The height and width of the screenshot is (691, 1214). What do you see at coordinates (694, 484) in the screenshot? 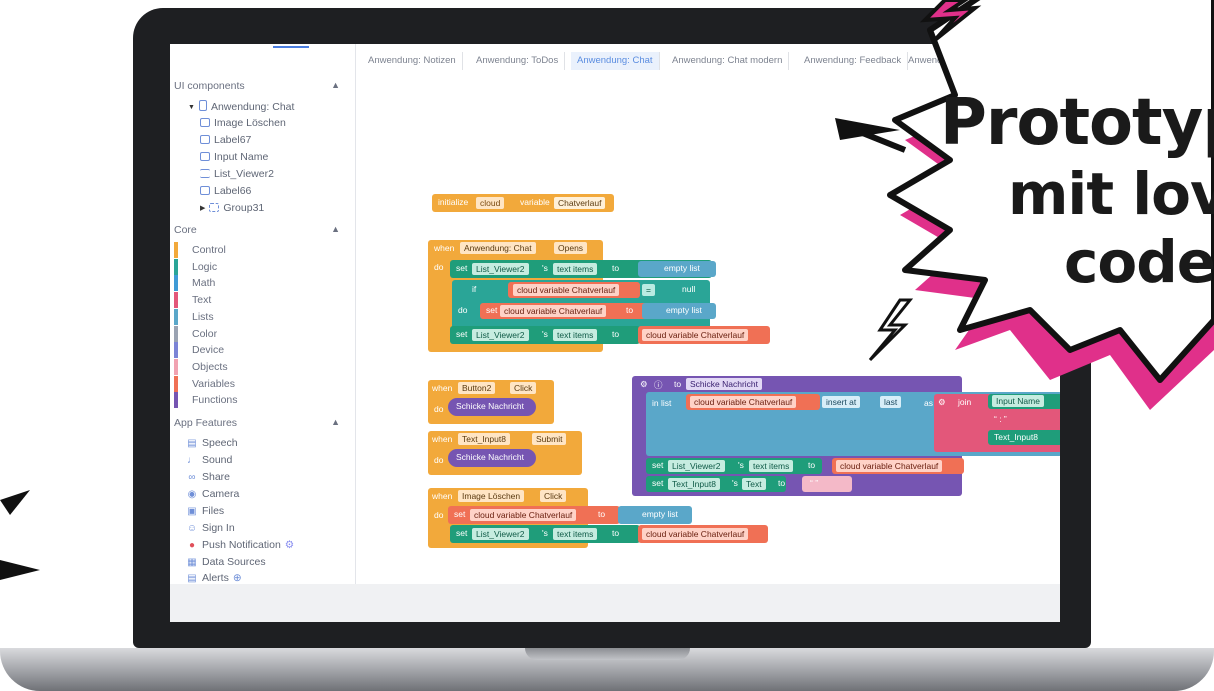
I see `target-dropdown: Text_Input8` at bounding box center [694, 484].